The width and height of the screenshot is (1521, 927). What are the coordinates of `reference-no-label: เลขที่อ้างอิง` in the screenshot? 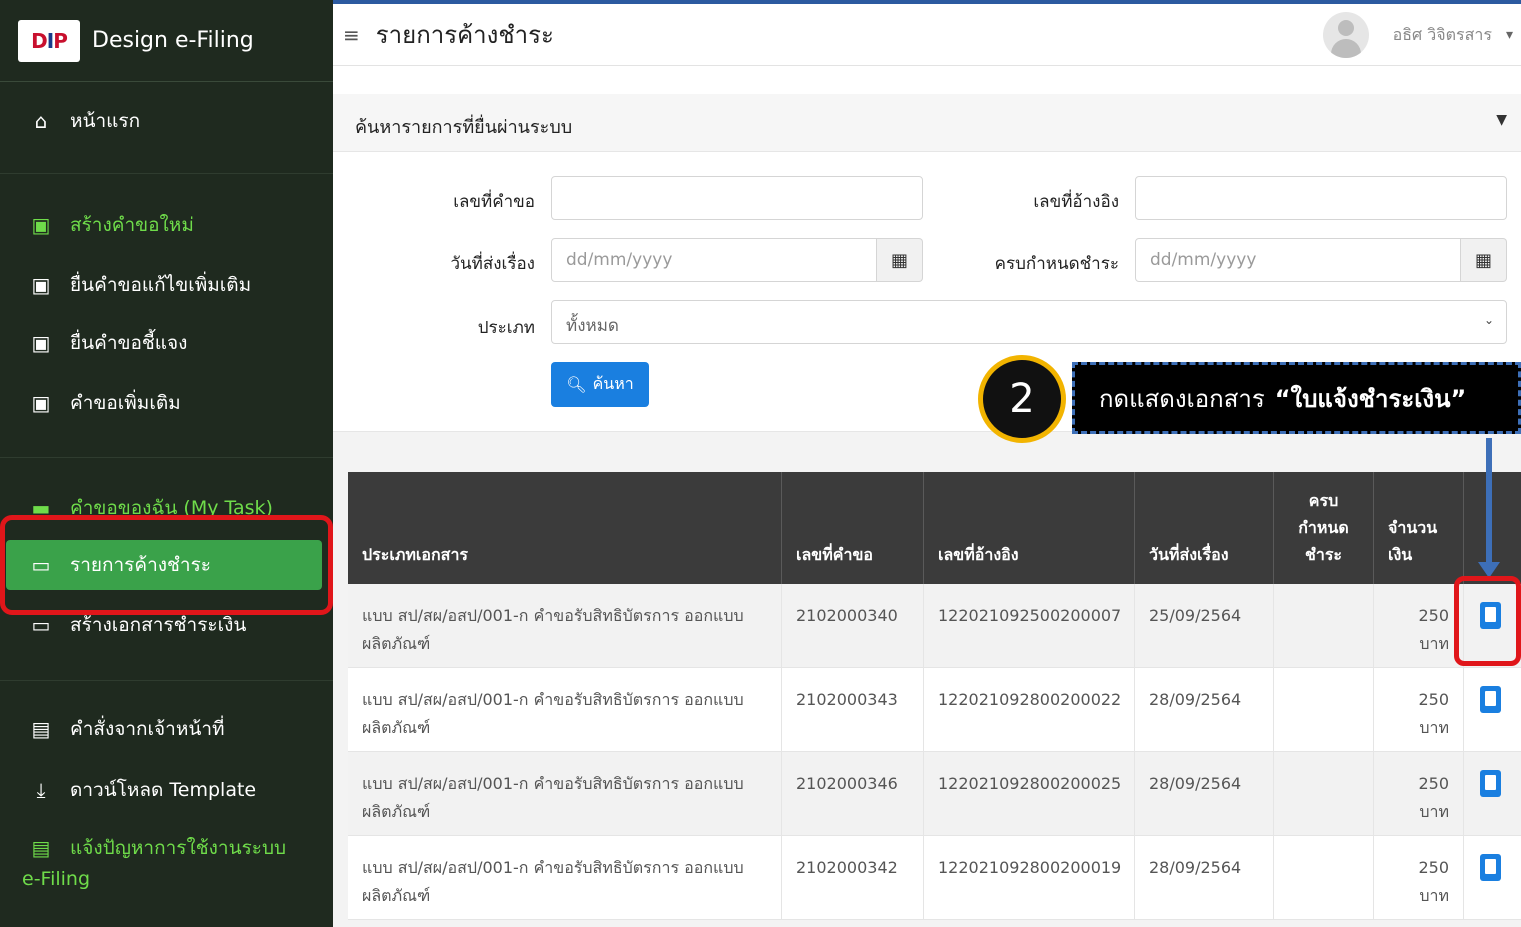 It's located at (1076, 202).